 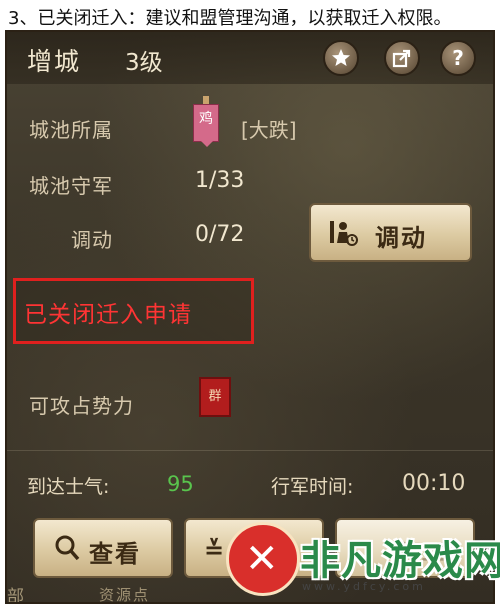 What do you see at coordinates (180, 484) in the screenshot?
I see `arrival-morale-value: 95` at bounding box center [180, 484].